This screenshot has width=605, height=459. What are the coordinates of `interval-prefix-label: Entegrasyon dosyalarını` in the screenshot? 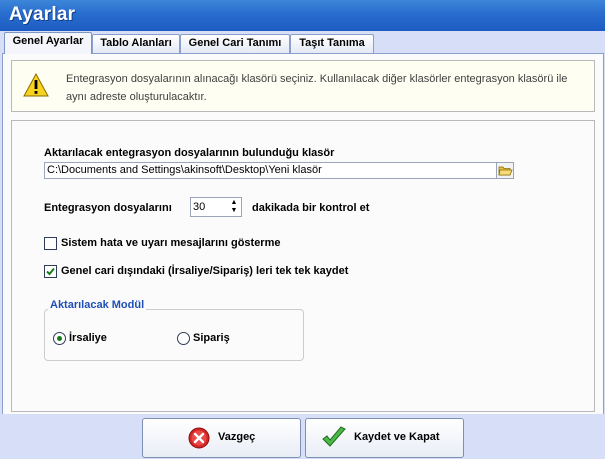 It's located at (108, 208).